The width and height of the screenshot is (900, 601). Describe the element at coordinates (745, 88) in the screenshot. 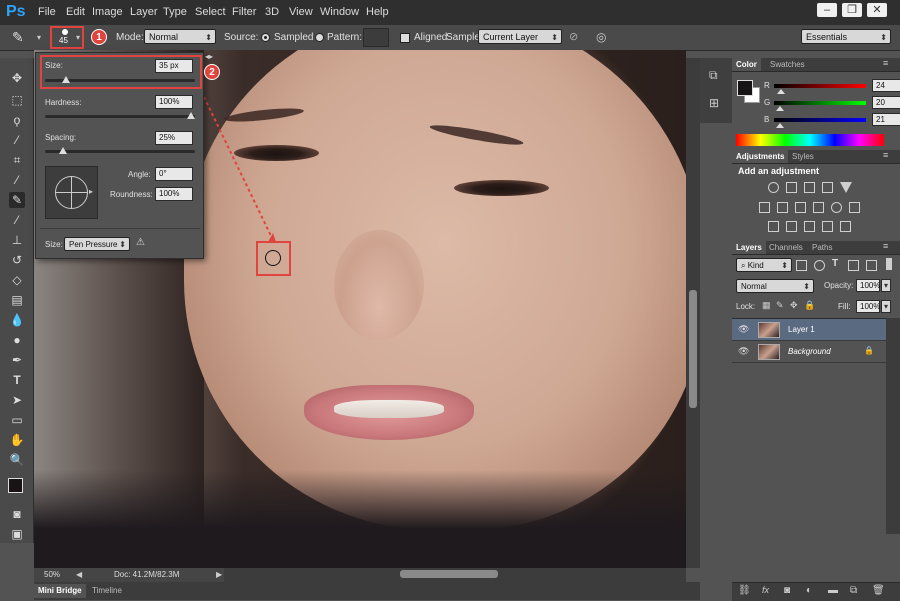

I see `color-foreground-swatch` at that location.